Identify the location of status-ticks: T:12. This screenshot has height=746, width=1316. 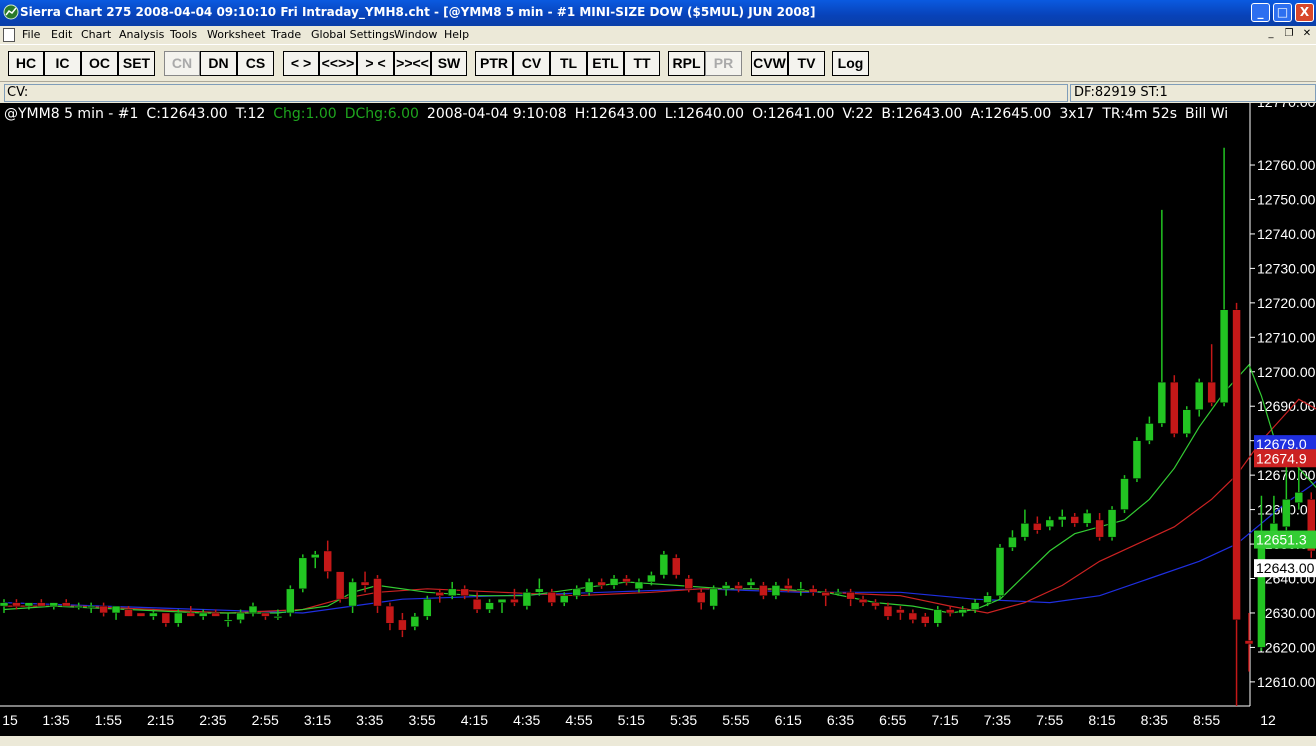
(250, 114).